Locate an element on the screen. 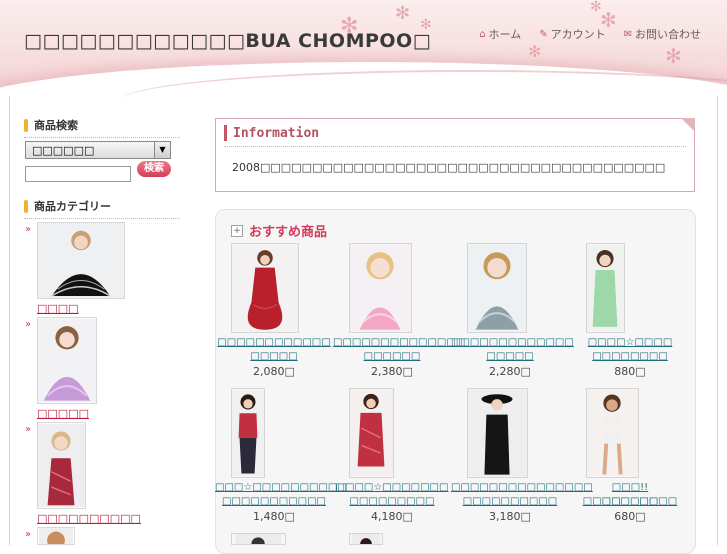 Image resolution: width=727 pixels, height=554 pixels. product-name: □□□☆□□□□□□□□□□ is located at coordinates (281, 488).